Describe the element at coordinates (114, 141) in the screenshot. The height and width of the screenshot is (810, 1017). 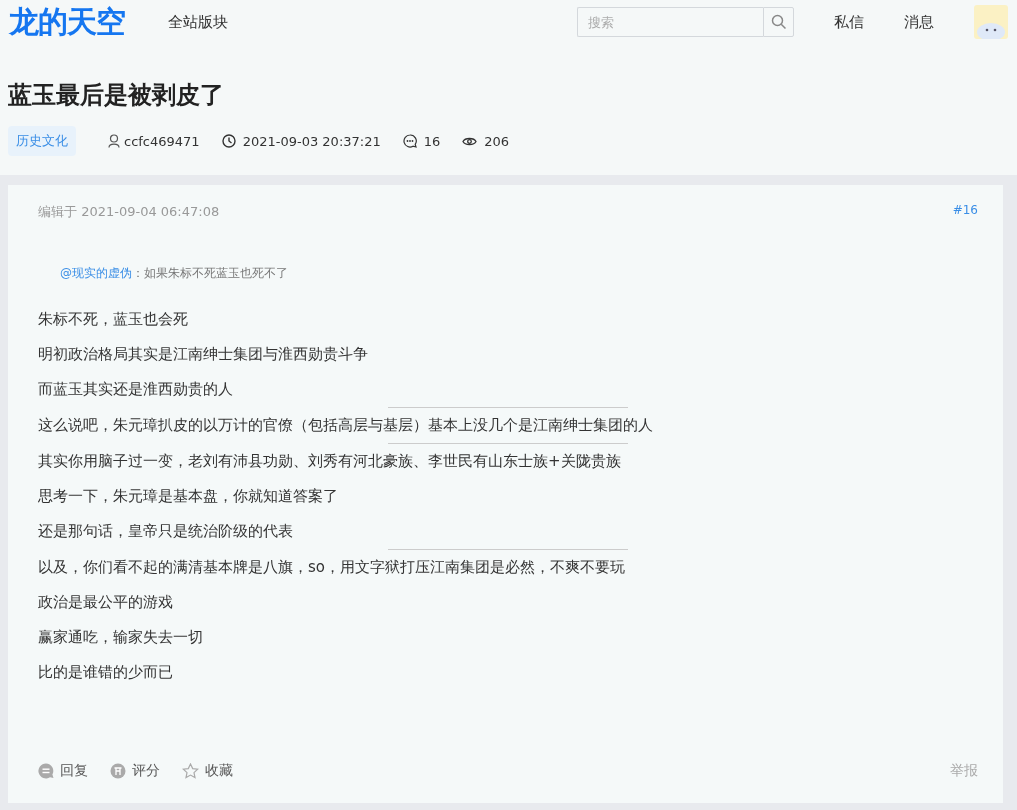
I see `user-icon` at that location.